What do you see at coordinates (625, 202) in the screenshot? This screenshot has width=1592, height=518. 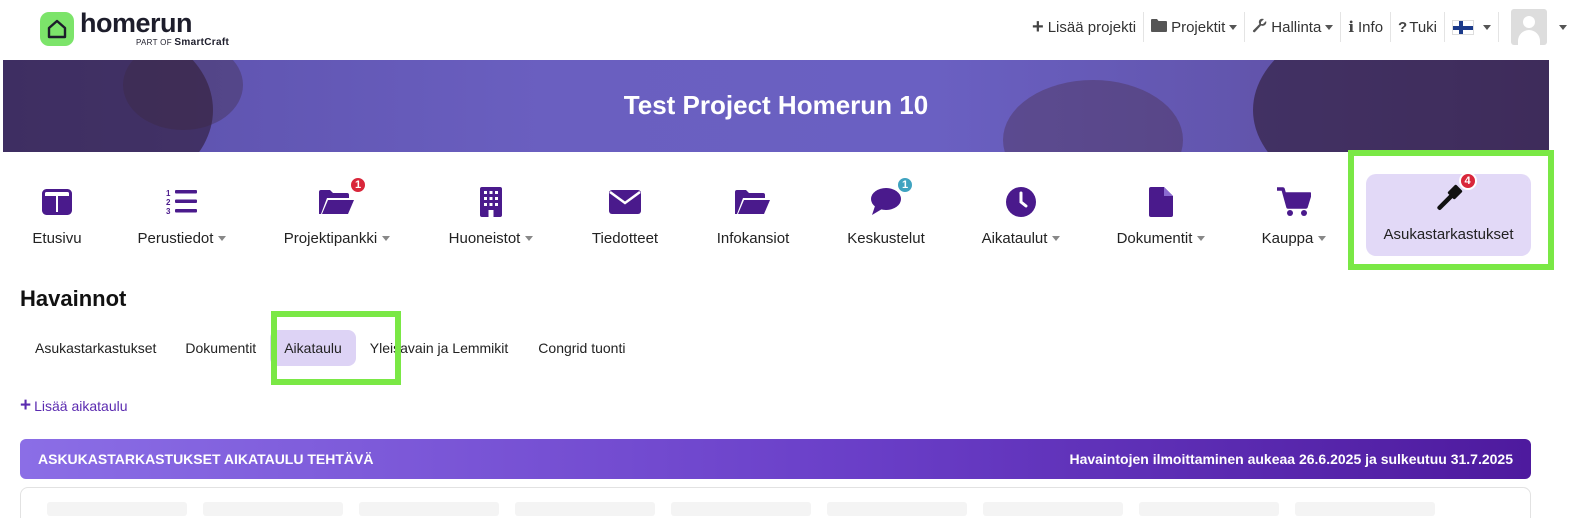 I see `envelope-icon` at bounding box center [625, 202].